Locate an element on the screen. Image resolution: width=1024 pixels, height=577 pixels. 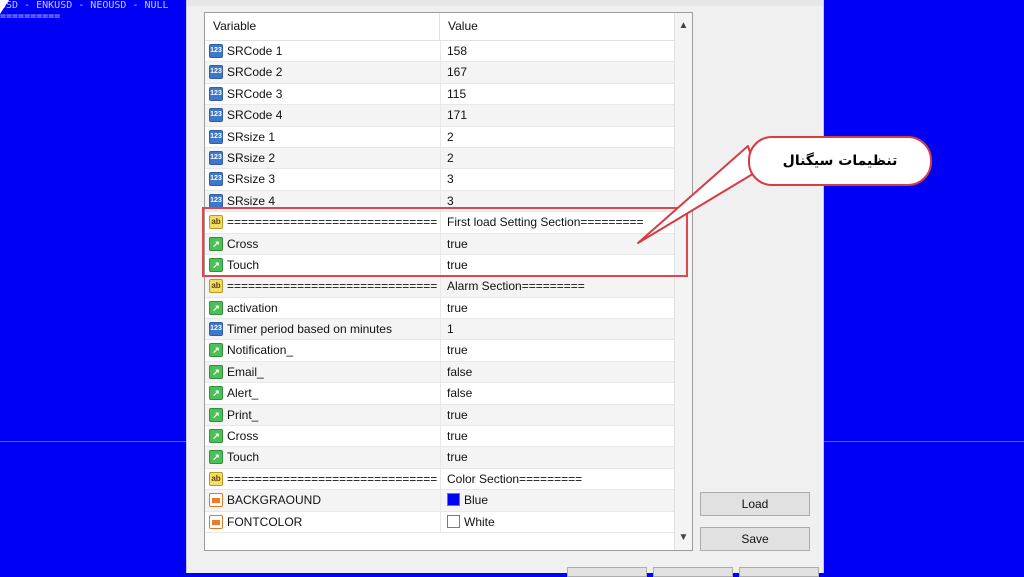
callout-pointer is located at coordinates (697, 194).